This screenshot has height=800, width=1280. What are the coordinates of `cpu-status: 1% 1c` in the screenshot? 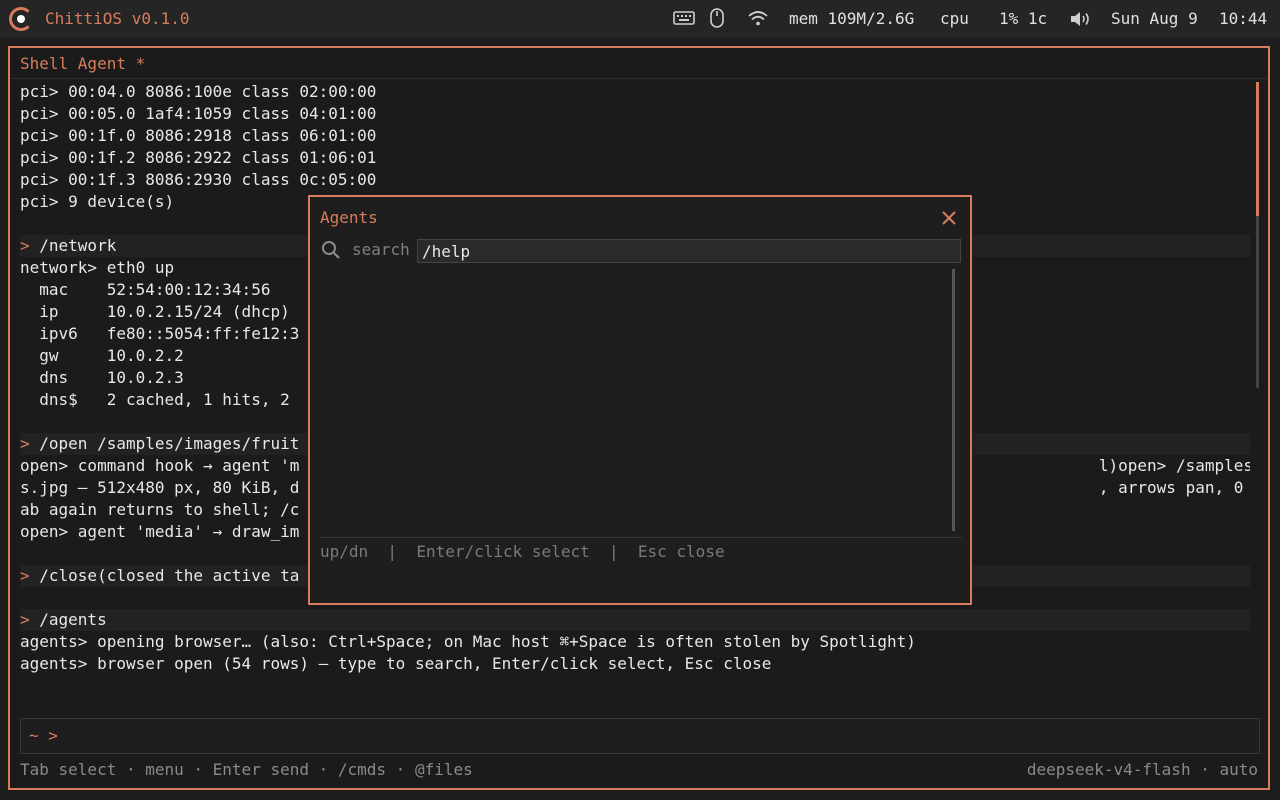 It's located at (1023, 18).